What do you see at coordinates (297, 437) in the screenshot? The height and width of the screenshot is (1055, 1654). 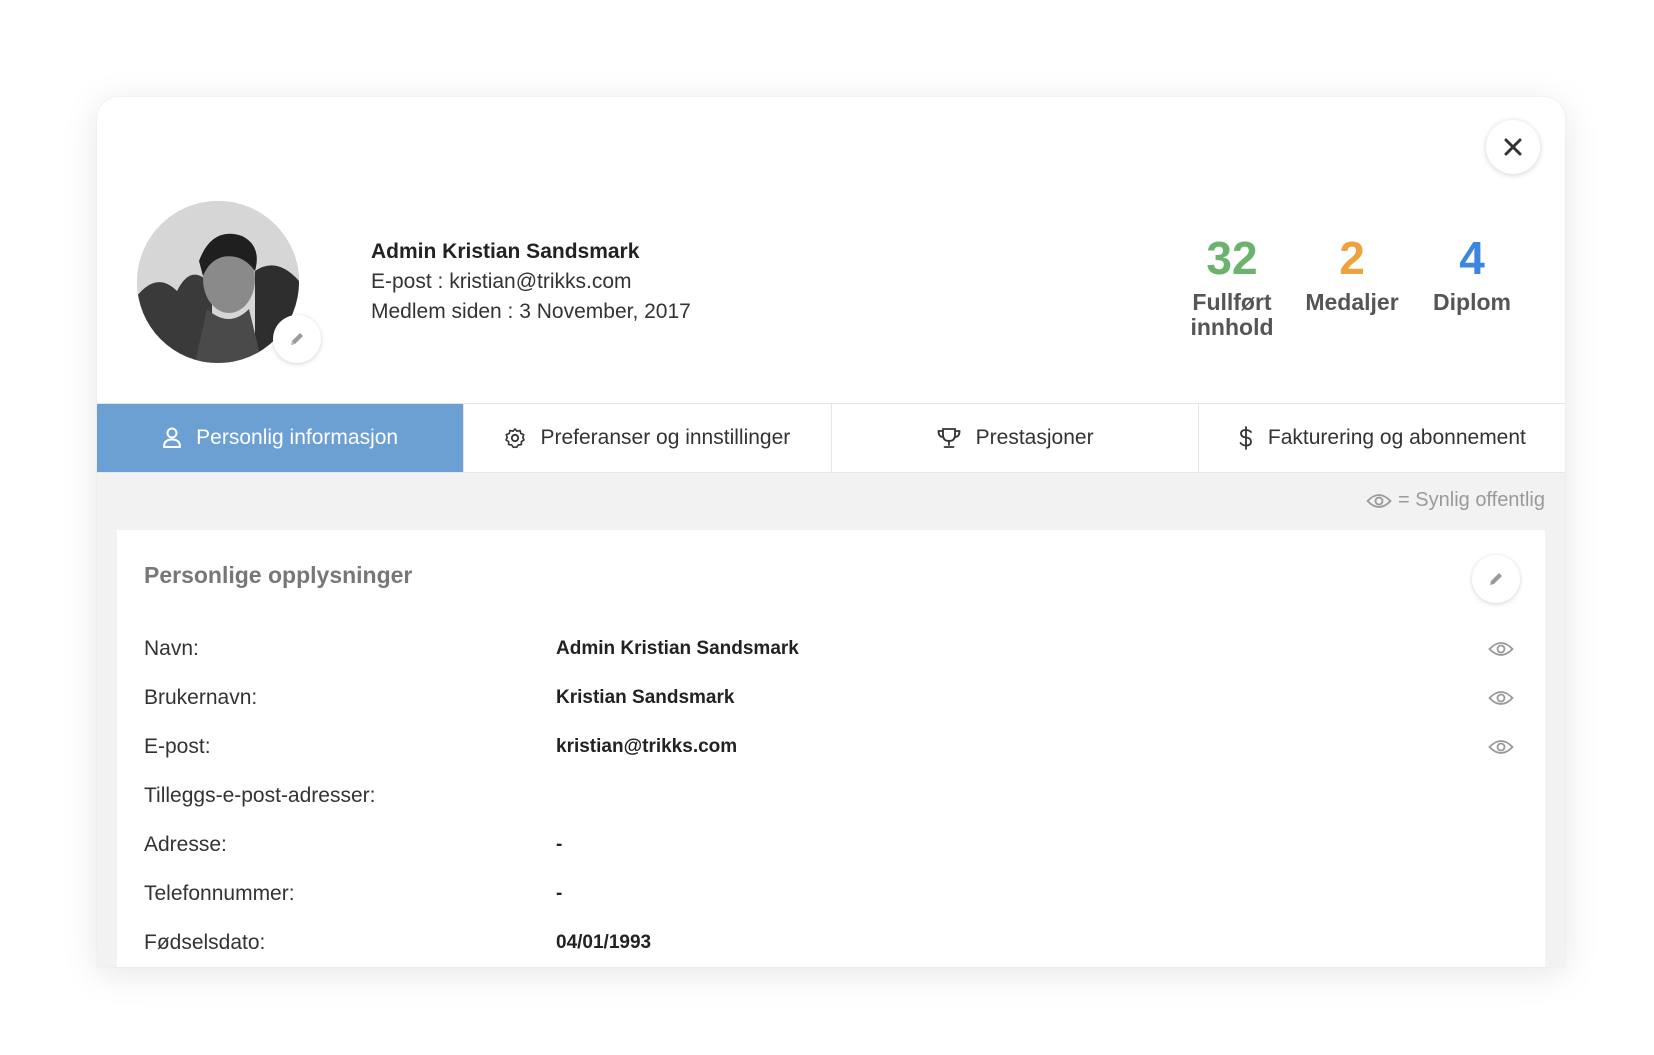 I see `tab-label: Personlig informasjon` at bounding box center [297, 437].